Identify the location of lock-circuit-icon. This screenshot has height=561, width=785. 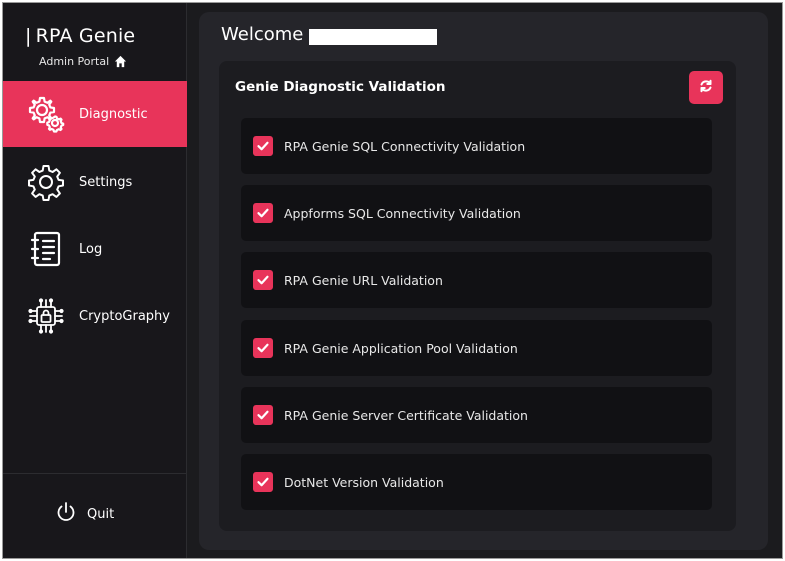
(46, 316).